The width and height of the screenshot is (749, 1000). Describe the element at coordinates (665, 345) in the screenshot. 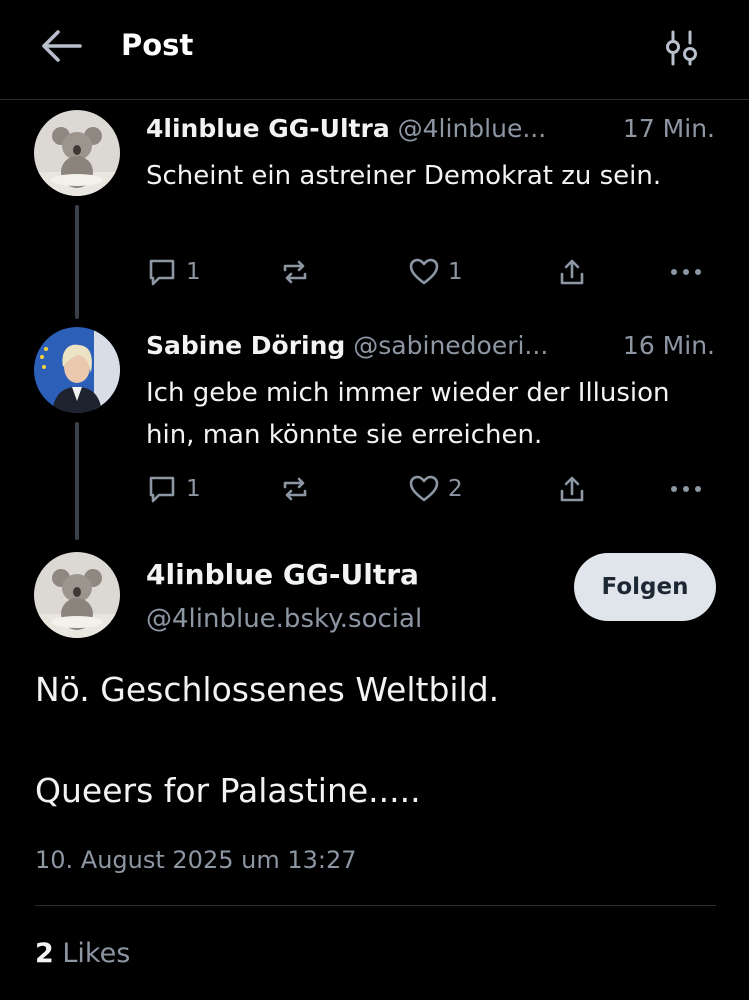

I see `post-time: 16 Min.` at that location.